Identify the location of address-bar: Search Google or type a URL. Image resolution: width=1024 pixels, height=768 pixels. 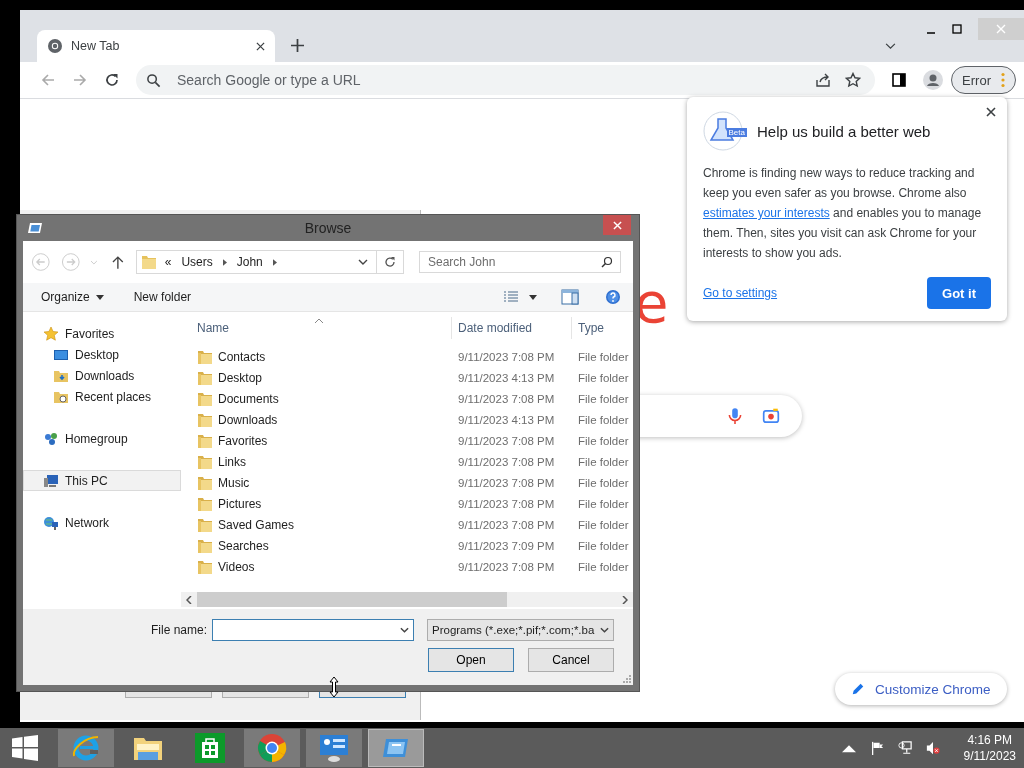
(506, 80).